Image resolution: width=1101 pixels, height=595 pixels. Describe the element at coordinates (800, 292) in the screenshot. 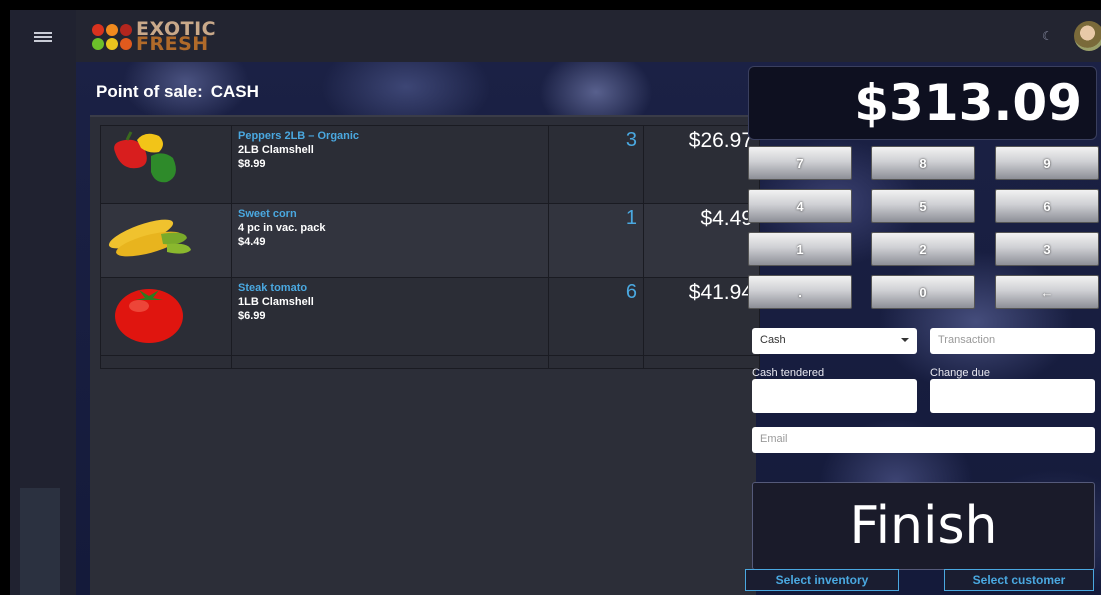

I see `keypad-decimal: .` at that location.